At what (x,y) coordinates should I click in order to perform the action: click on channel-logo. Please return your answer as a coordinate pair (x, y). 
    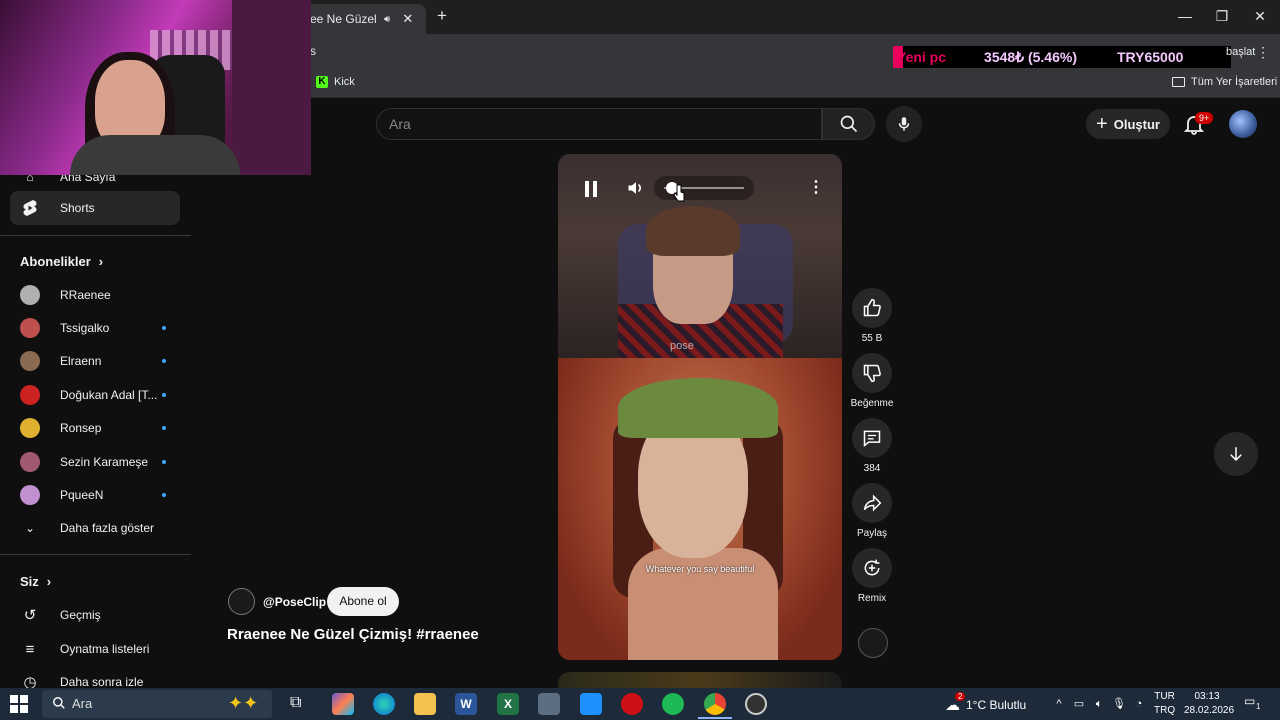
    Looking at the image, I should click on (873, 643).